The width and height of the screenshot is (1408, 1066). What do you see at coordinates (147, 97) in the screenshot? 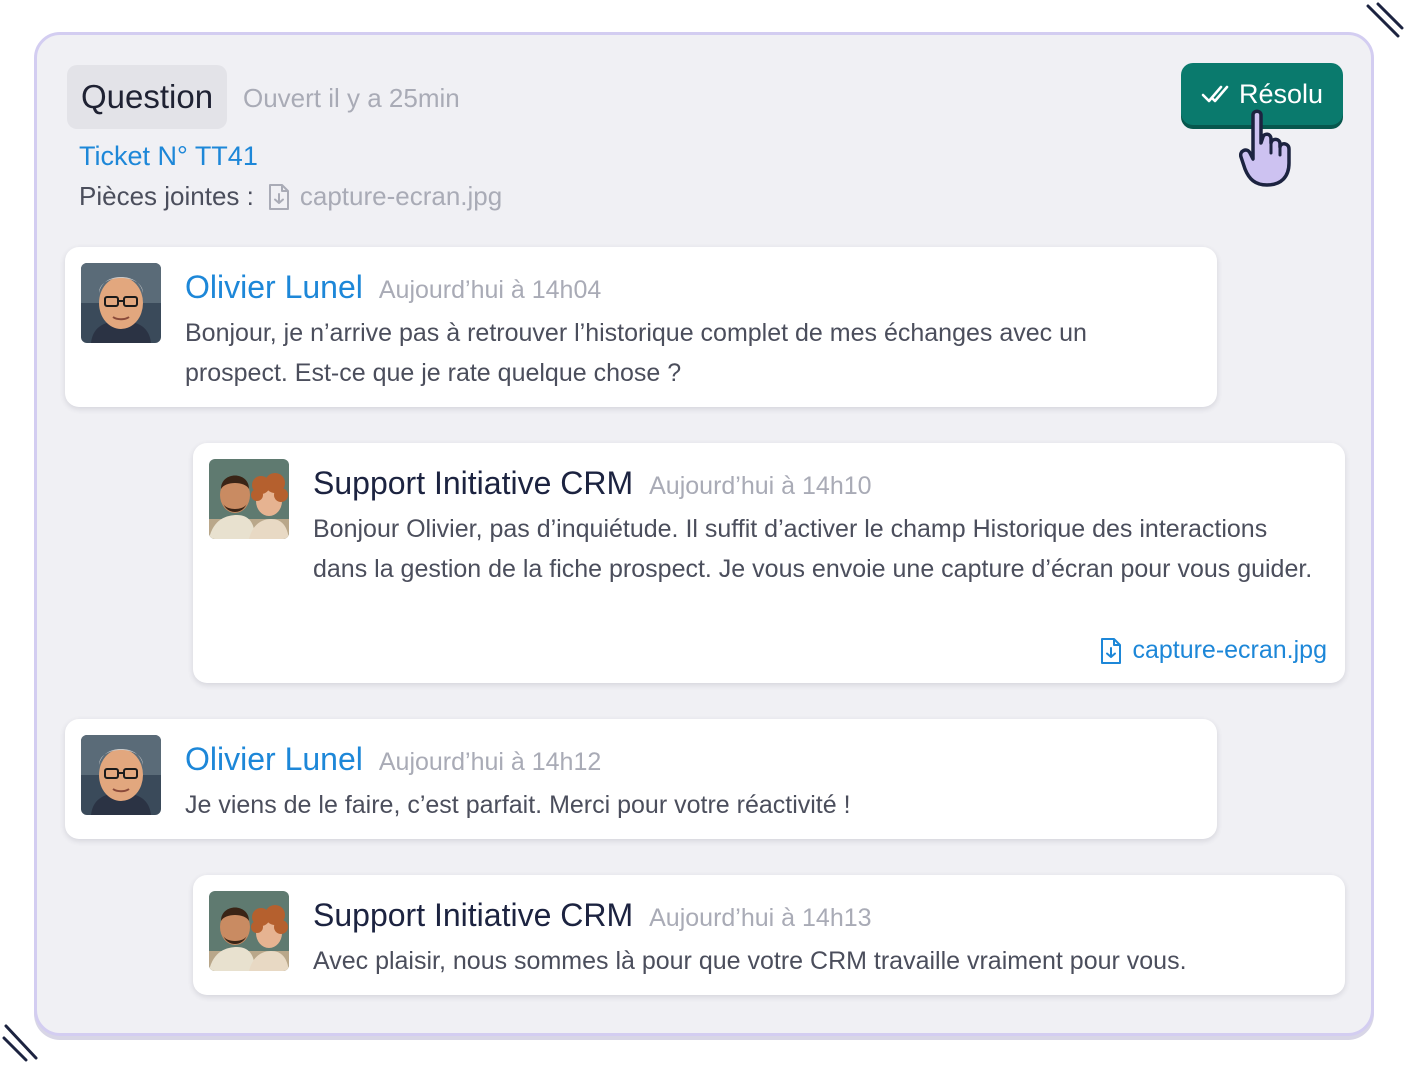
I see `ticket-category-badge: Question` at bounding box center [147, 97].